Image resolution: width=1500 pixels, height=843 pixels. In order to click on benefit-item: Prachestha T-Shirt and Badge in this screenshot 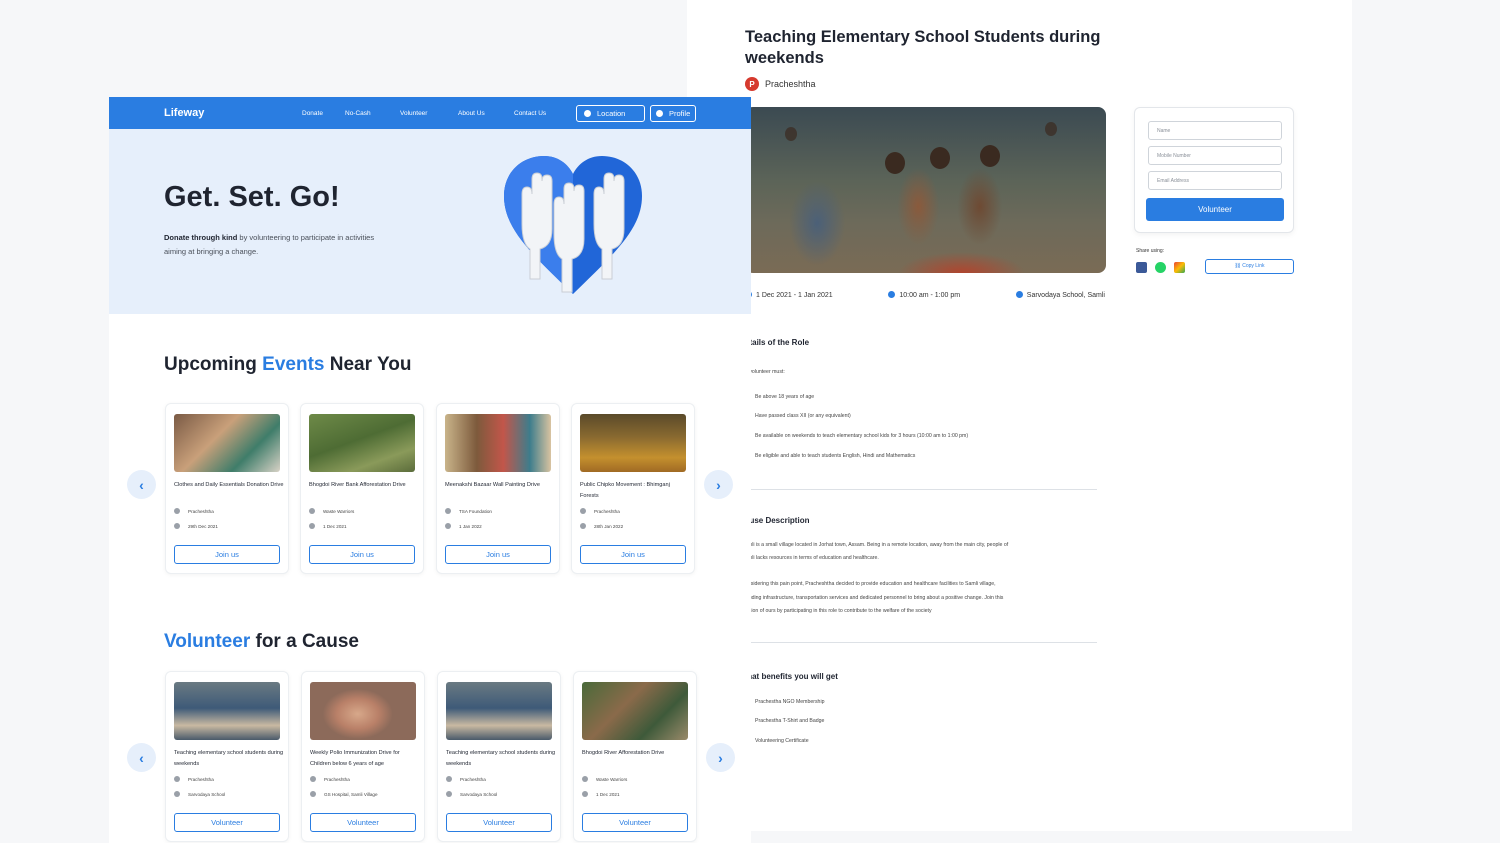, I will do `click(790, 721)`.